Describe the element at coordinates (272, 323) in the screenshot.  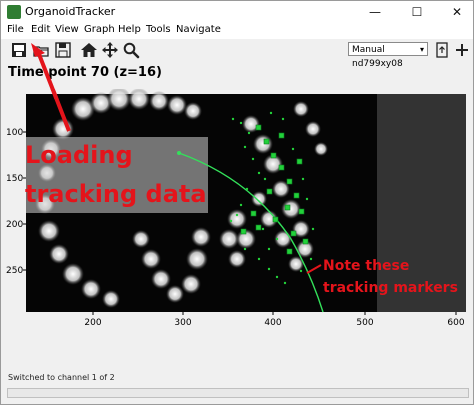
I see `x-tick-label: 400` at that location.